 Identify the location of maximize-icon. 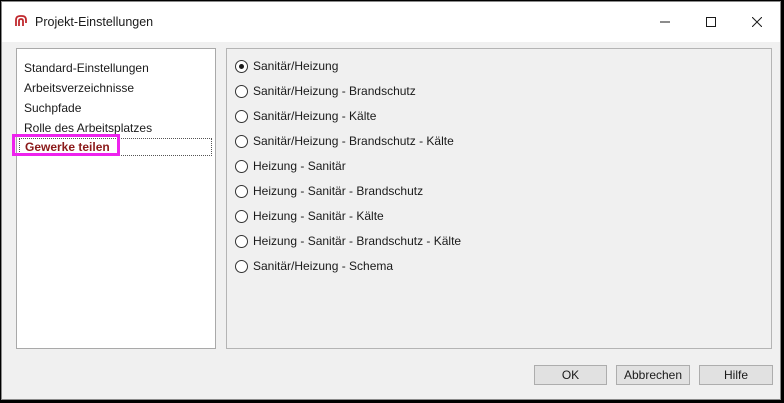
(711, 22).